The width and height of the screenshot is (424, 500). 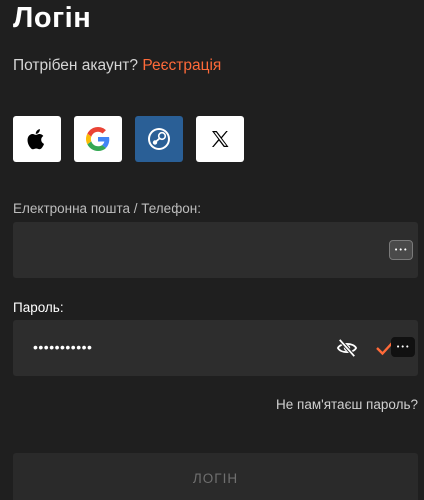 I want to click on signup-prompt: Потрібен акаунт?, so click(x=75, y=65).